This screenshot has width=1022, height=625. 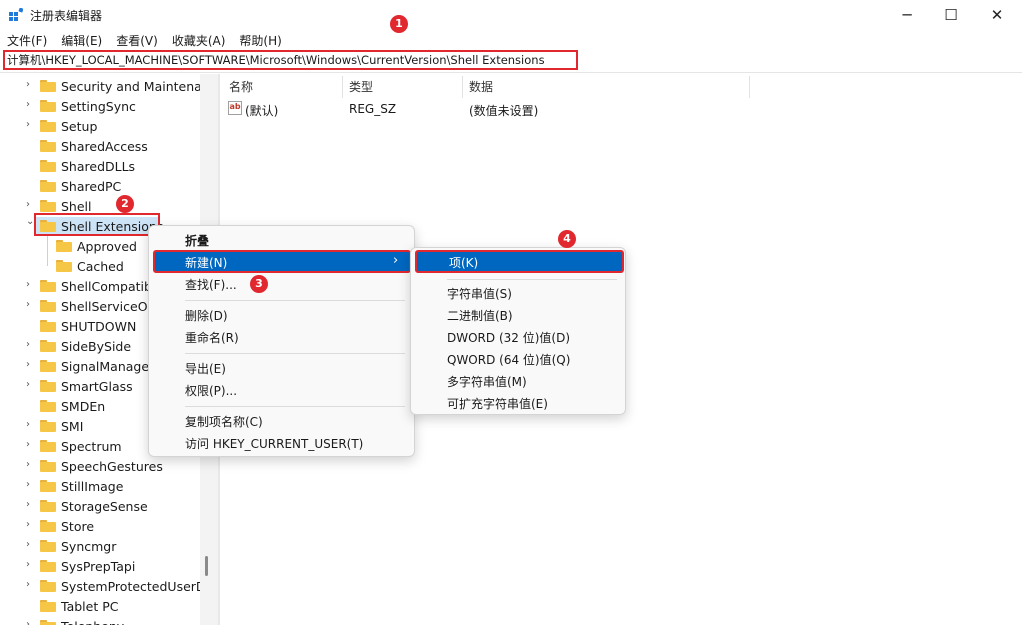 What do you see at coordinates (212, 337) in the screenshot?
I see `menu-item-rename: 重命名(R)` at bounding box center [212, 337].